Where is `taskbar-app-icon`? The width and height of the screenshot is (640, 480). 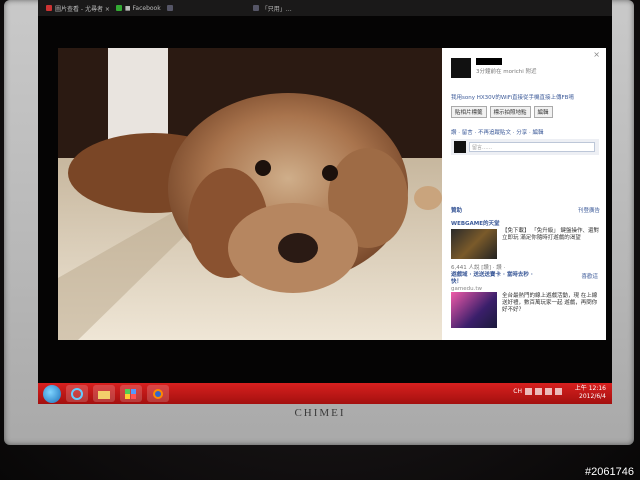
taskbar-app-icon is located at coordinates (131, 393).